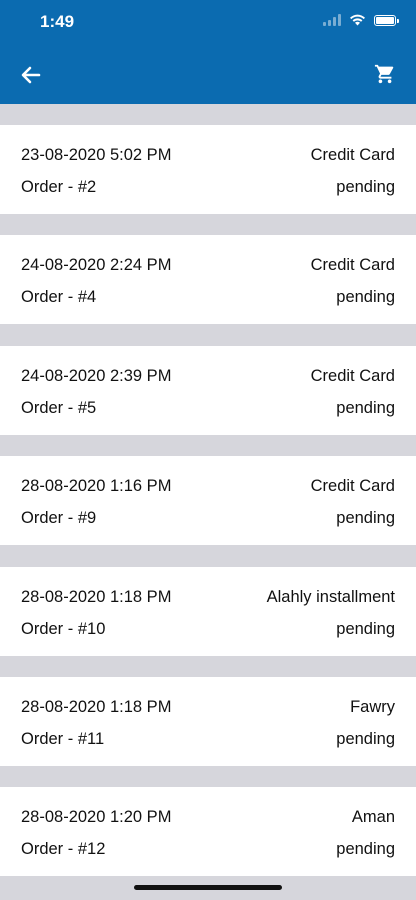 The width and height of the screenshot is (416, 900). I want to click on order-number: Order - #12, so click(63, 849).